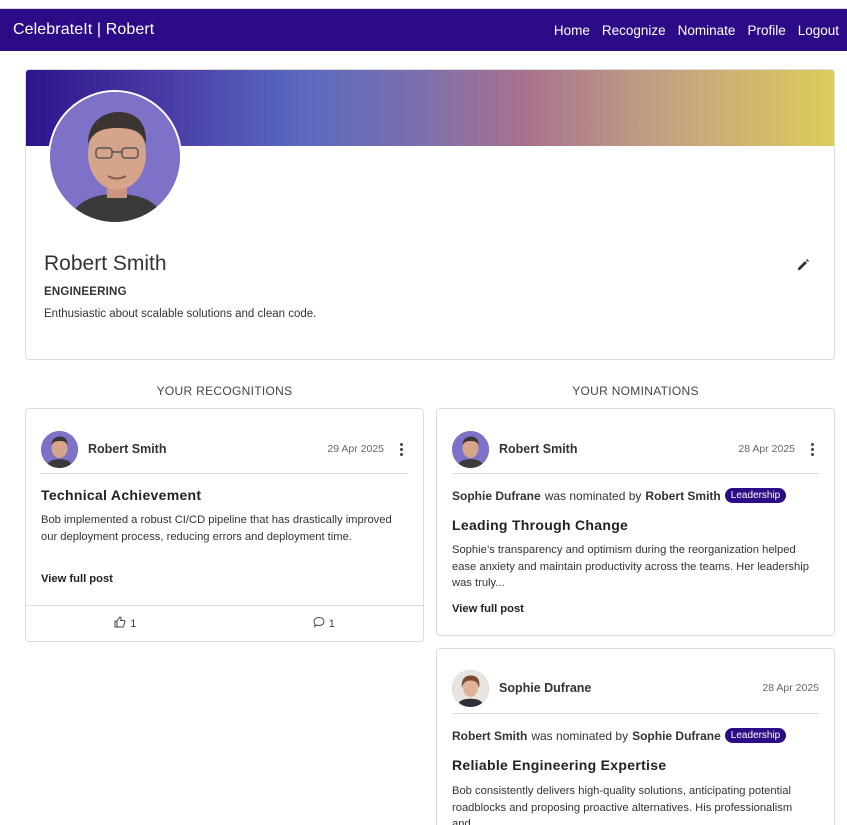  Describe the element at coordinates (224, 449) in the screenshot. I see `card-header: Robert Smith 29 Apr 2025` at that location.